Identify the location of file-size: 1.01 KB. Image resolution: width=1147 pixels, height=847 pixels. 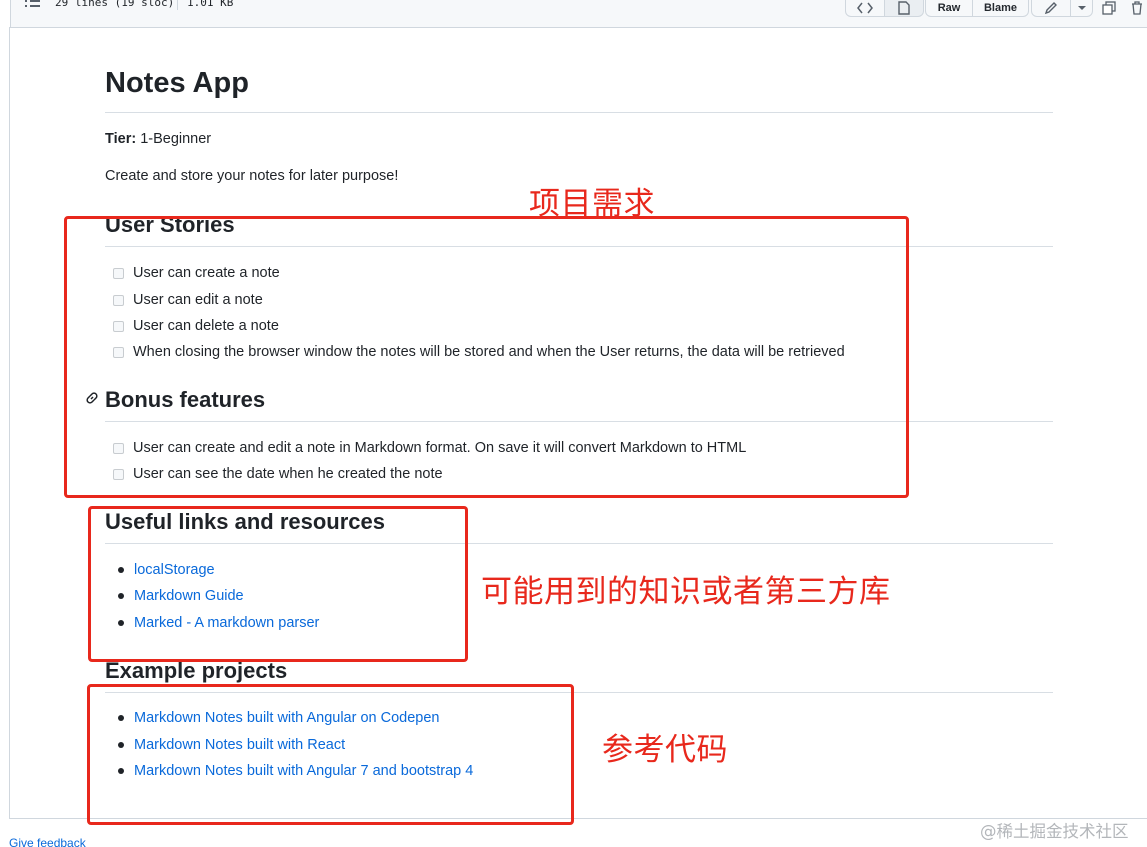
(210, 4).